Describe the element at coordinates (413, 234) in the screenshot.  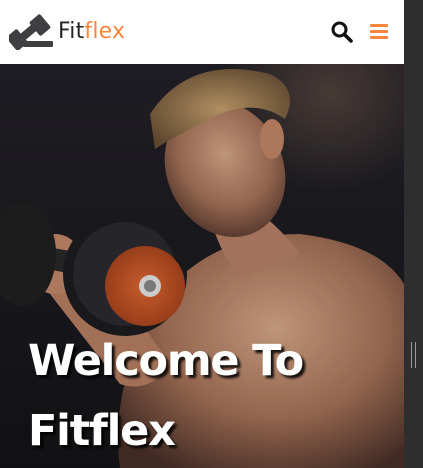
I see `scrollbar` at that location.